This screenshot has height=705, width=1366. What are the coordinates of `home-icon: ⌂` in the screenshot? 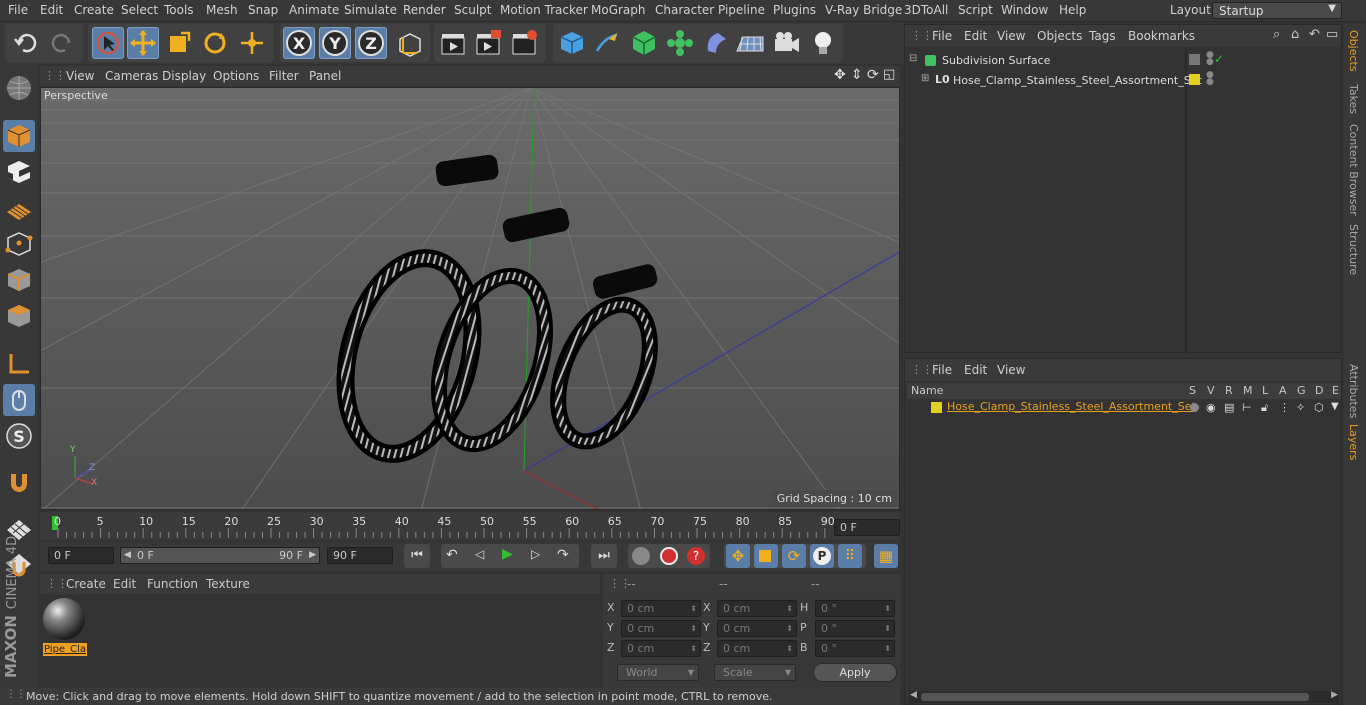 It's located at (1295, 34).